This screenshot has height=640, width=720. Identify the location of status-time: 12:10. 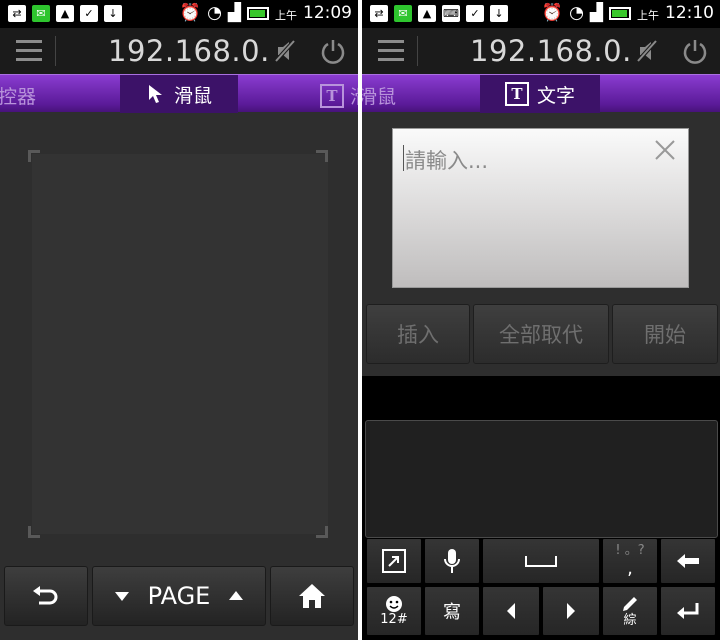
(689, 13).